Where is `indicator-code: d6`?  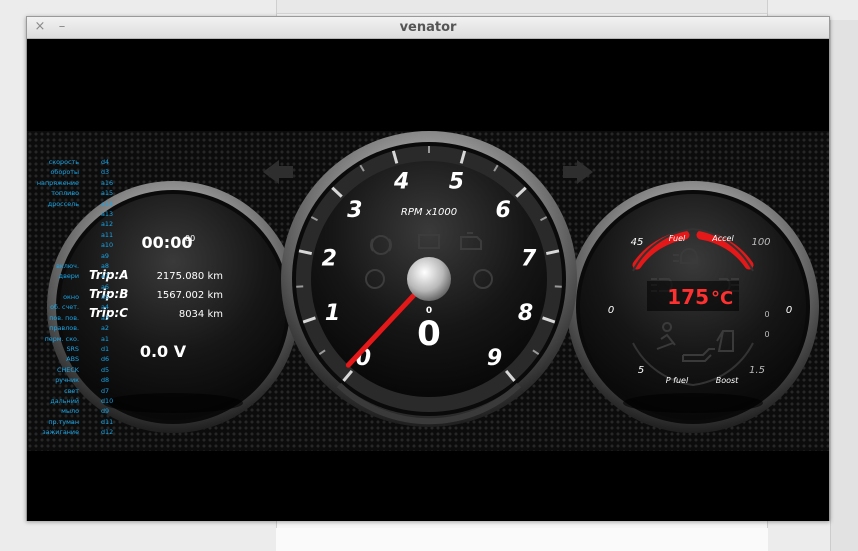 indicator-code: d6 is located at coordinates (105, 359).